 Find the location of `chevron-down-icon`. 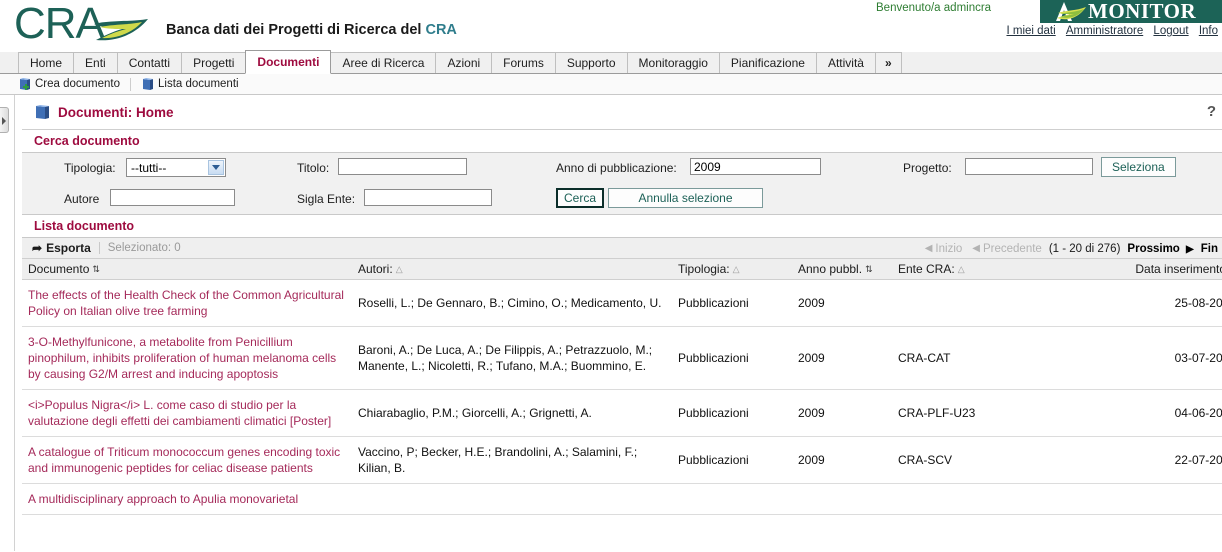

chevron-down-icon is located at coordinates (216, 167).